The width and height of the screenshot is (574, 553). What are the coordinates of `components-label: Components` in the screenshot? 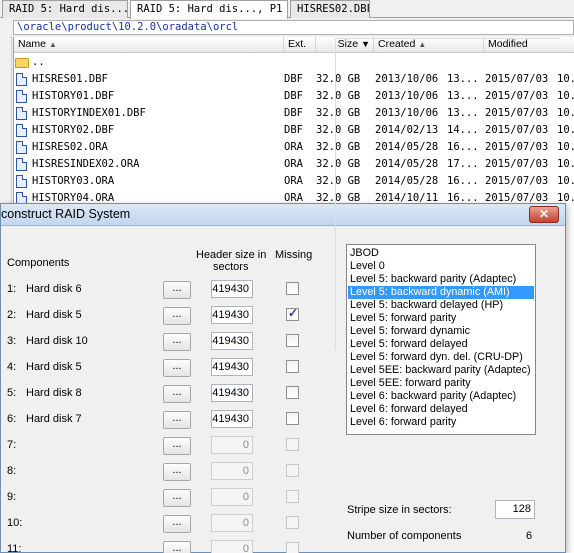 It's located at (38, 263).